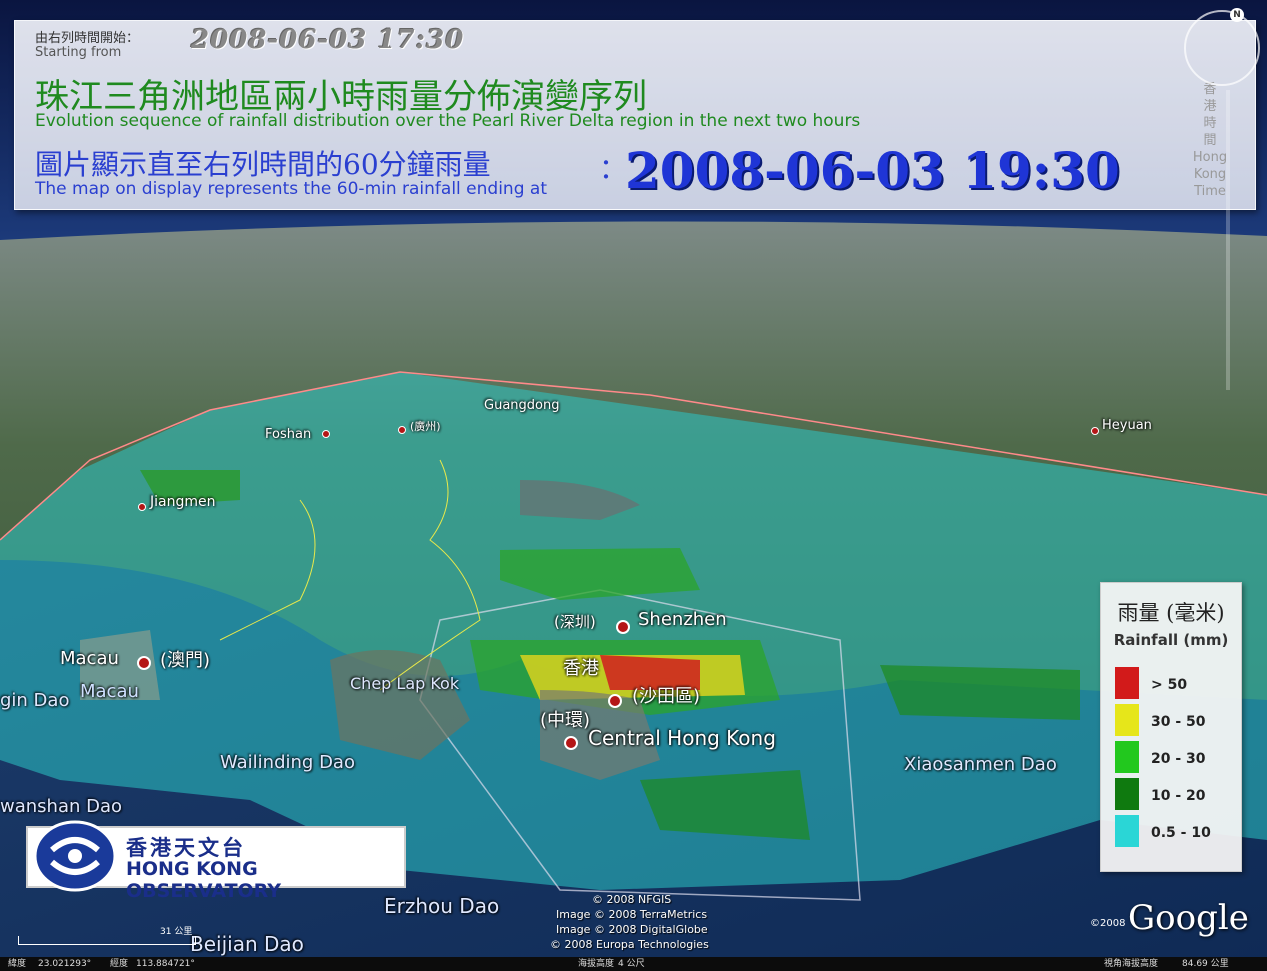 This screenshot has width=1267, height=971. What do you see at coordinates (682, 619) in the screenshot?
I see `label-shenzhen: Shenzhen` at bounding box center [682, 619].